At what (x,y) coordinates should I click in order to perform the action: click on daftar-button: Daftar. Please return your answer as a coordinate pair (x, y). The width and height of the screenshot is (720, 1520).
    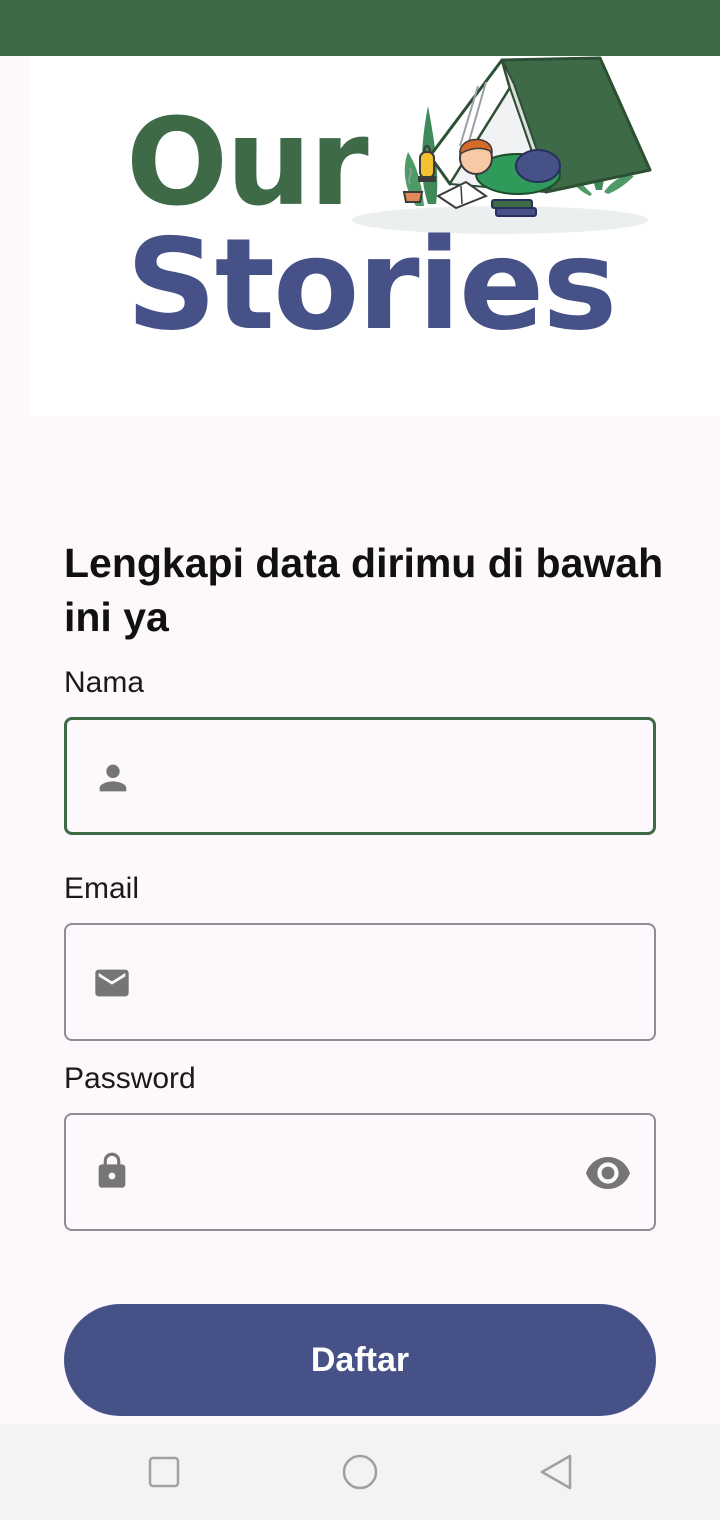
    Looking at the image, I should click on (360, 1360).